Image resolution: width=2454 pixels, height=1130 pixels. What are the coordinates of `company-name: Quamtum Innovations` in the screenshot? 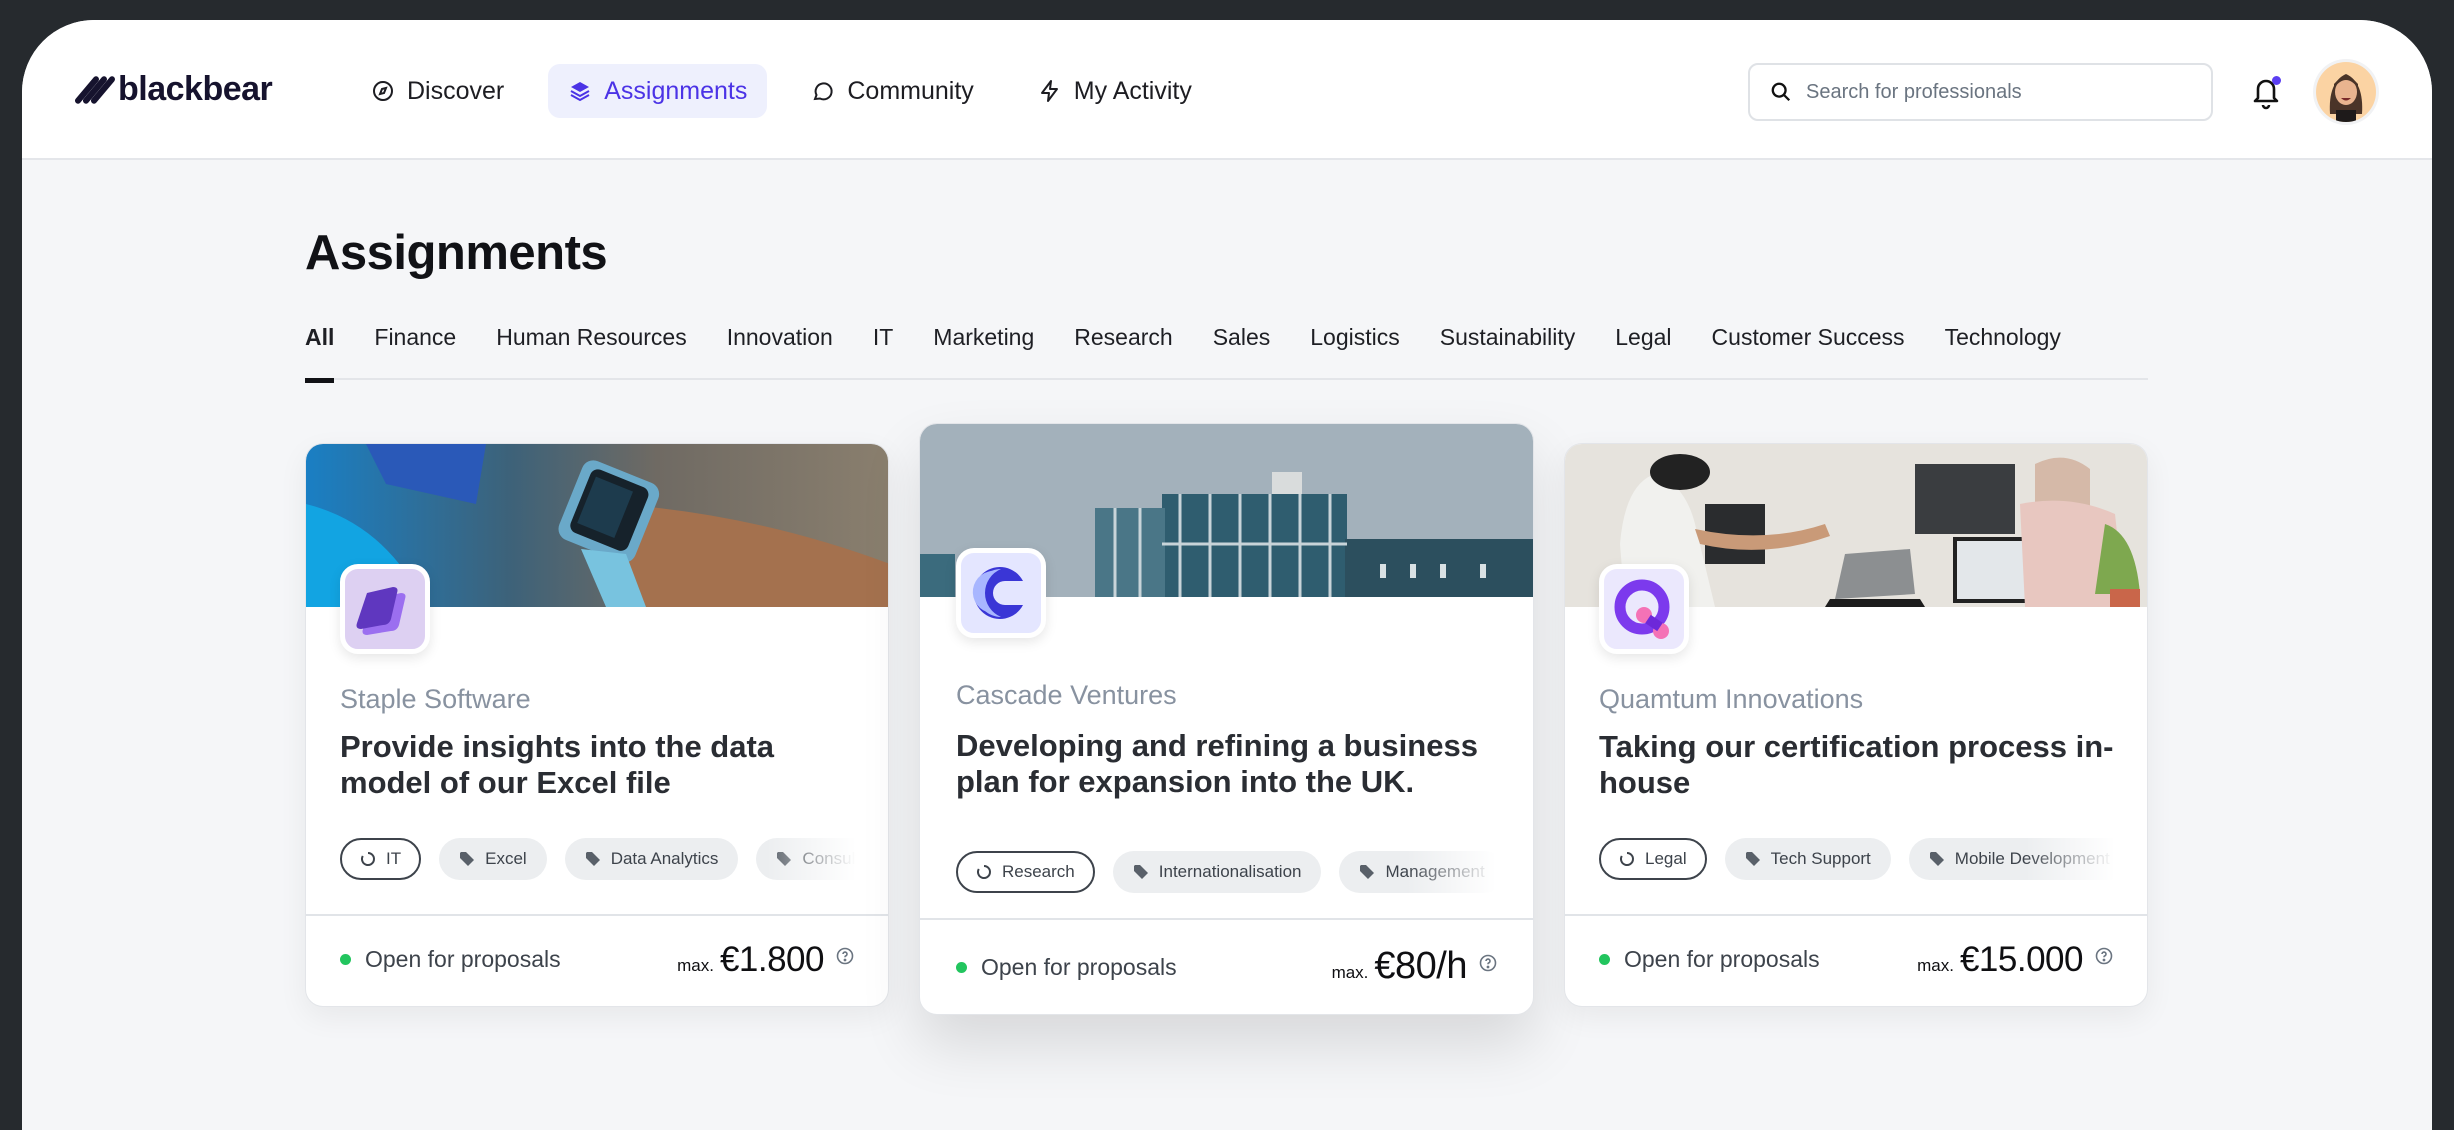 It's located at (1731, 699).